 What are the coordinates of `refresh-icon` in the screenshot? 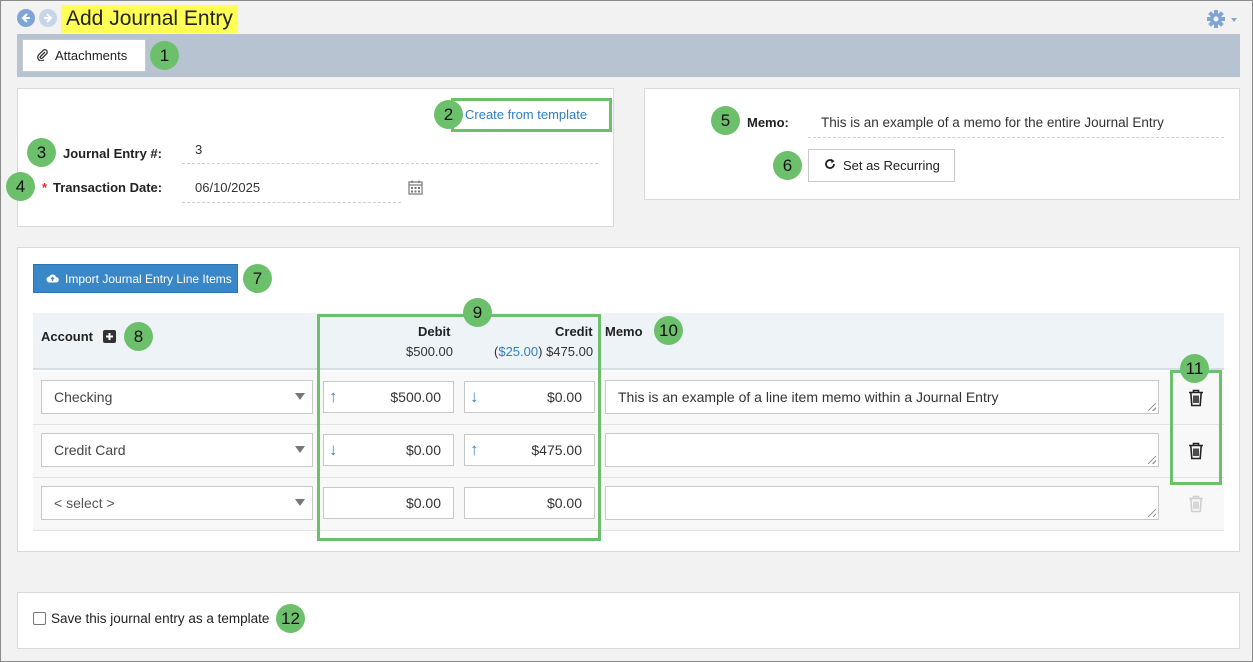 It's located at (830, 165).